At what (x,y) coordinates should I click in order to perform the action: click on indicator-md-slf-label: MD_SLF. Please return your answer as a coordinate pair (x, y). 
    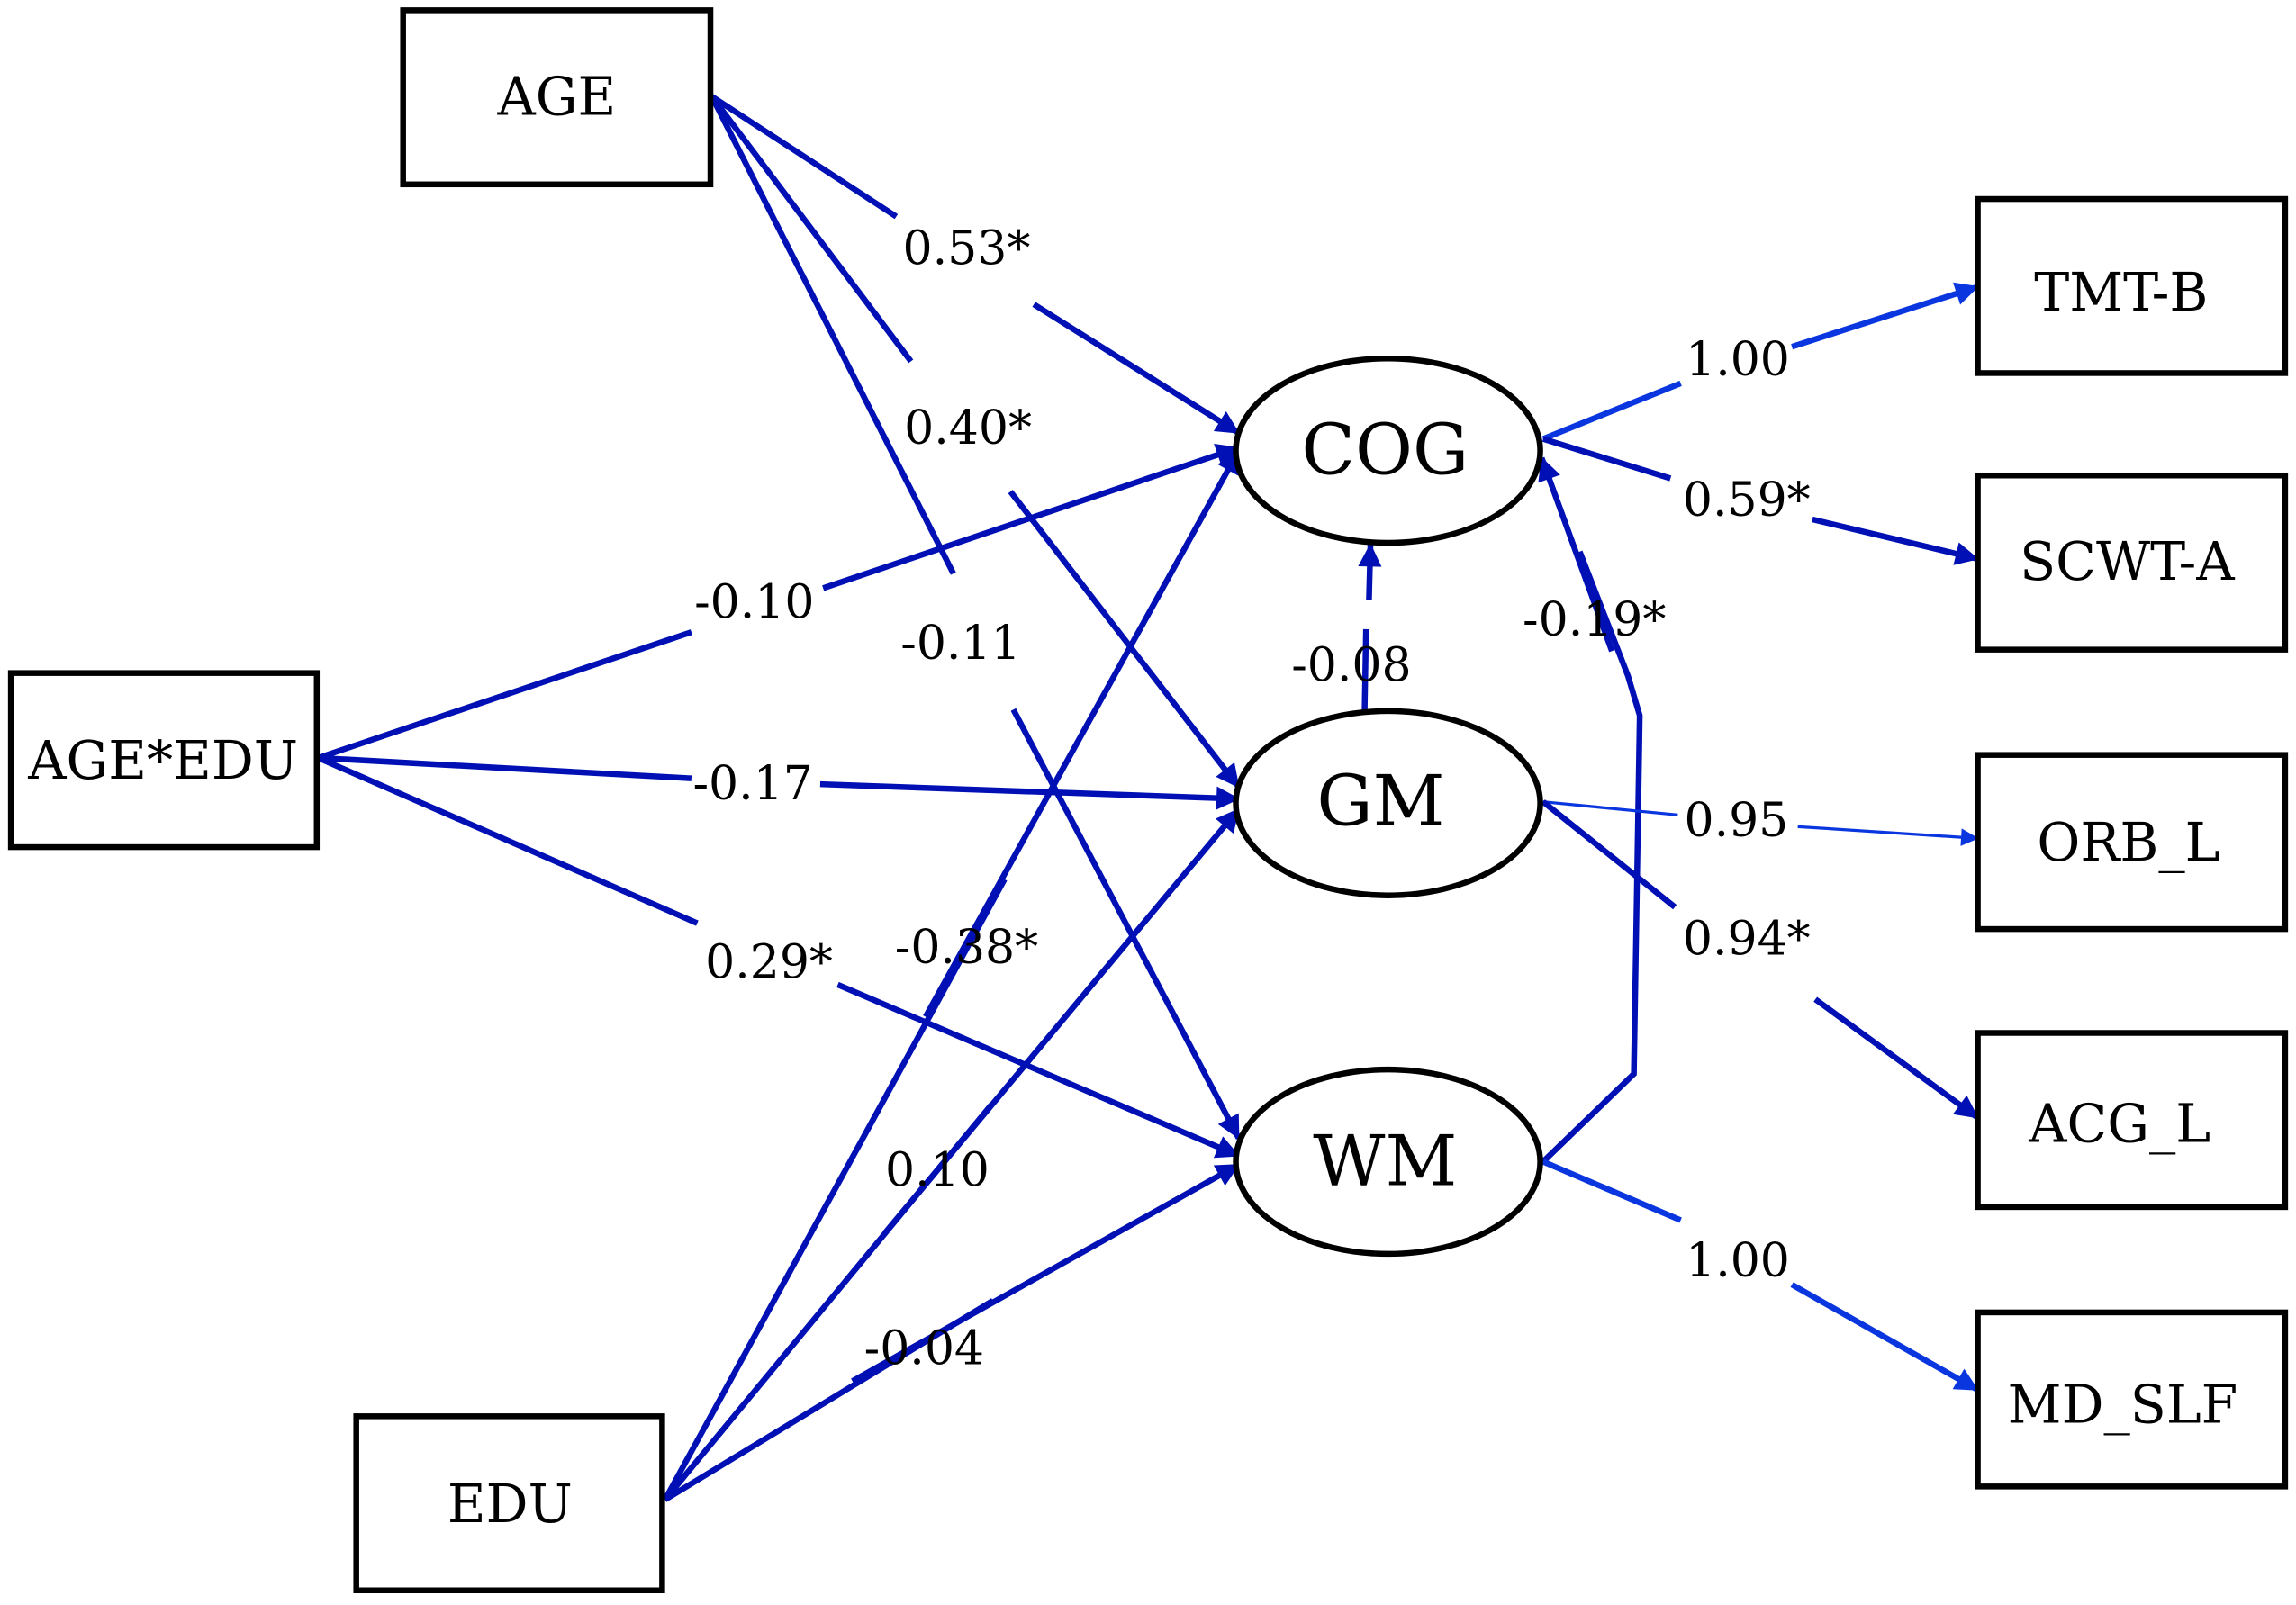
    Looking at the image, I should click on (2123, 1404).